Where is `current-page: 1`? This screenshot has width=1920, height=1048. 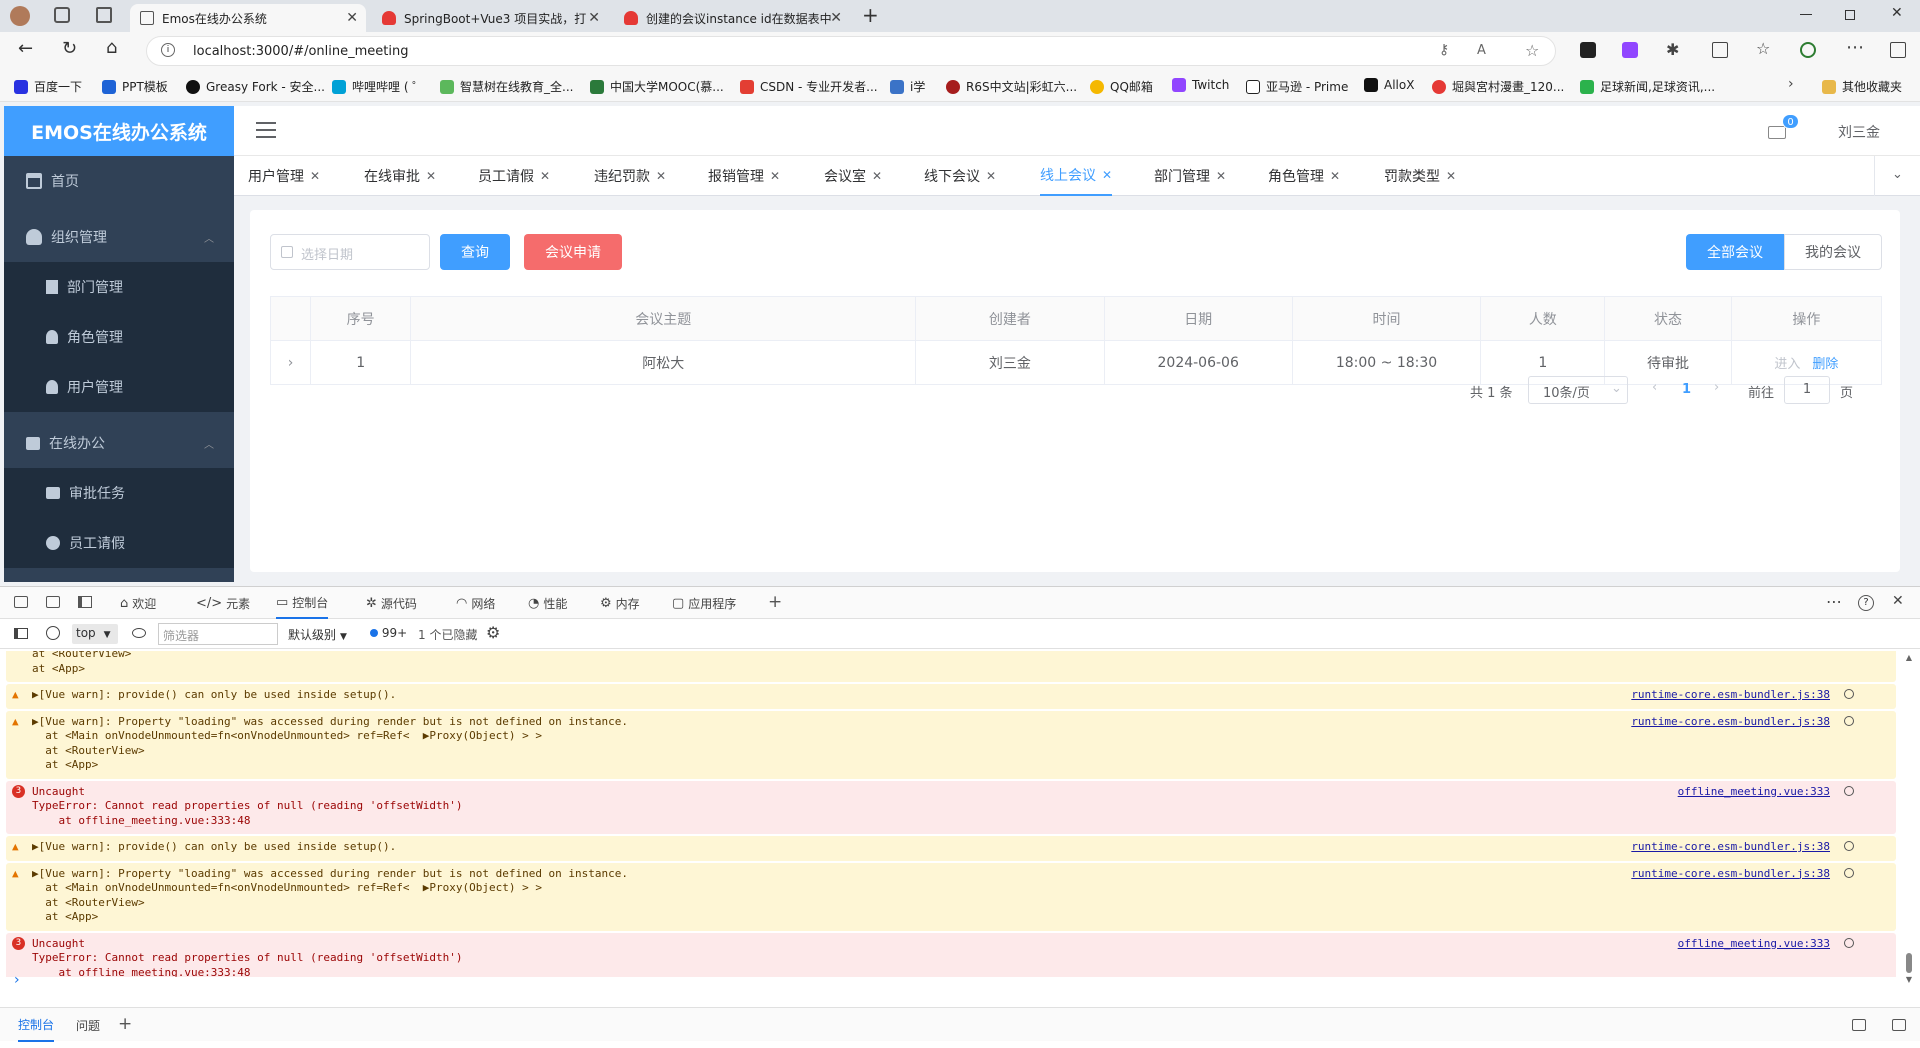
current-page: 1 is located at coordinates (1686, 389).